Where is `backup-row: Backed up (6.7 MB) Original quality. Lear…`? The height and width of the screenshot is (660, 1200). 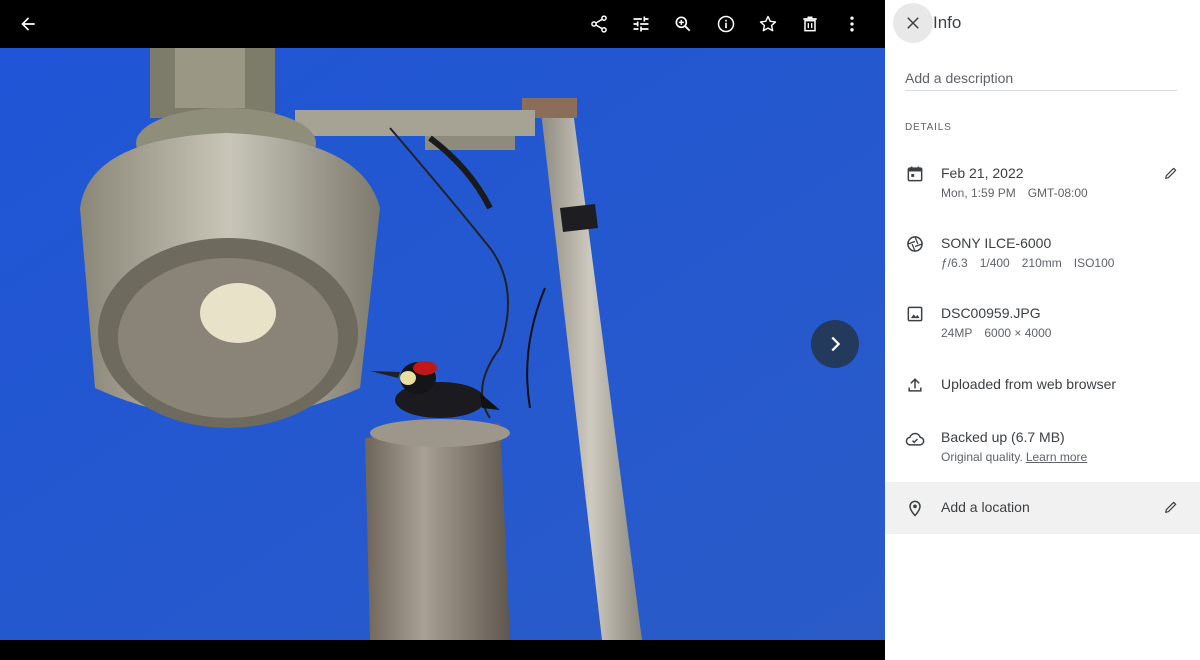
backup-row: Backed up (6.7 MB) Original quality. Lear… is located at coordinates (1042, 450).